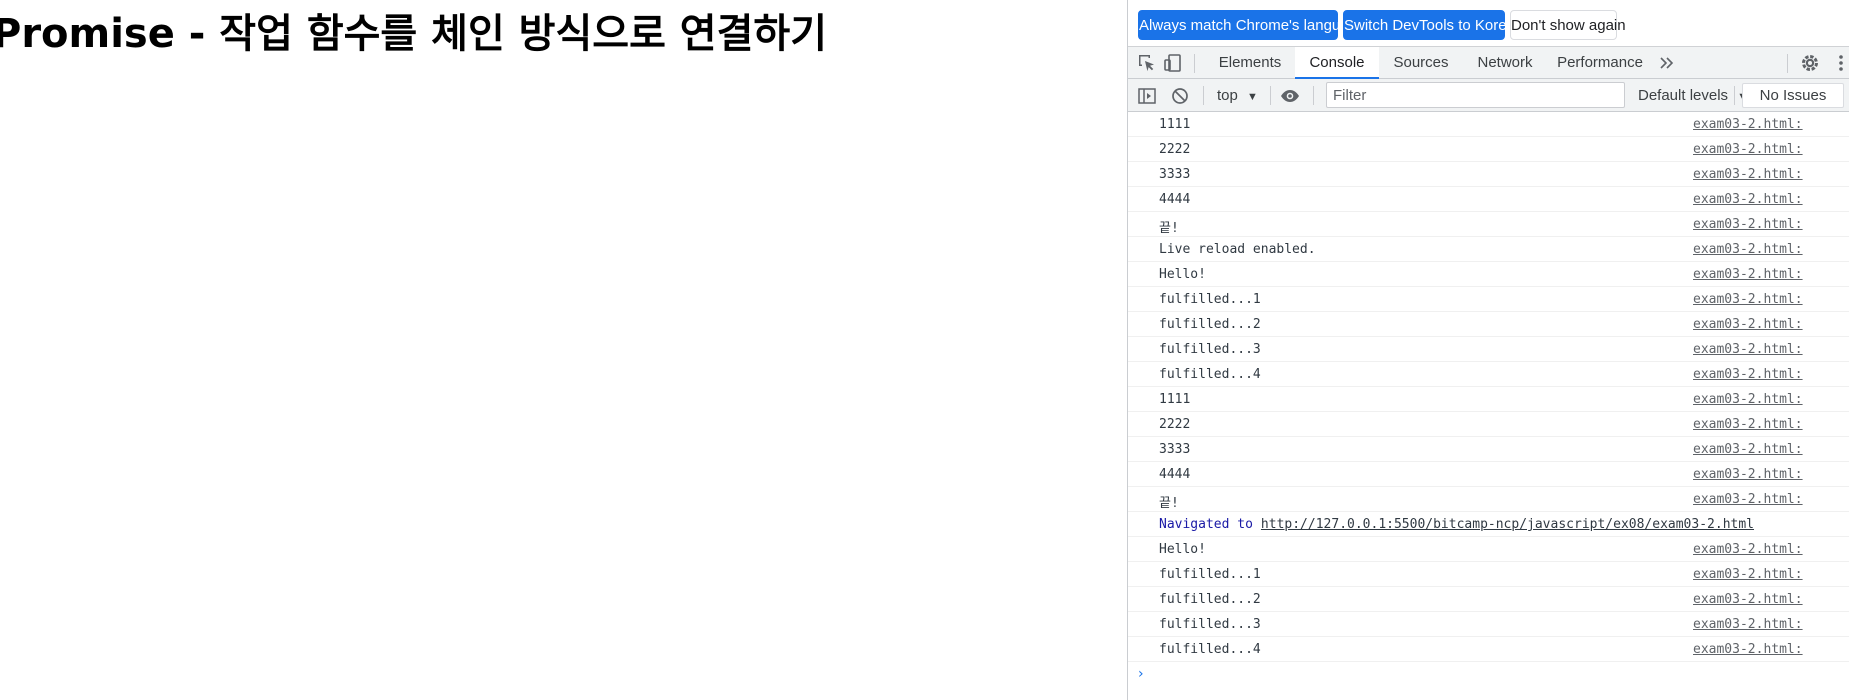  Describe the element at coordinates (1488, 549) in the screenshot. I see `console-log-row: Hello! exam03-2.html:` at that location.